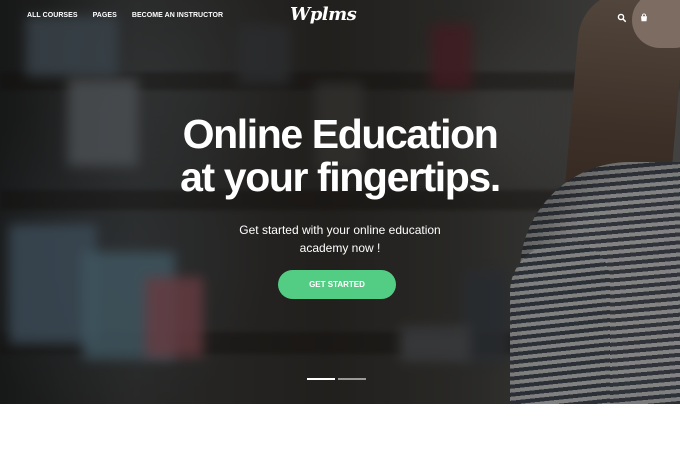  I want to click on search-button, so click(622, 16).